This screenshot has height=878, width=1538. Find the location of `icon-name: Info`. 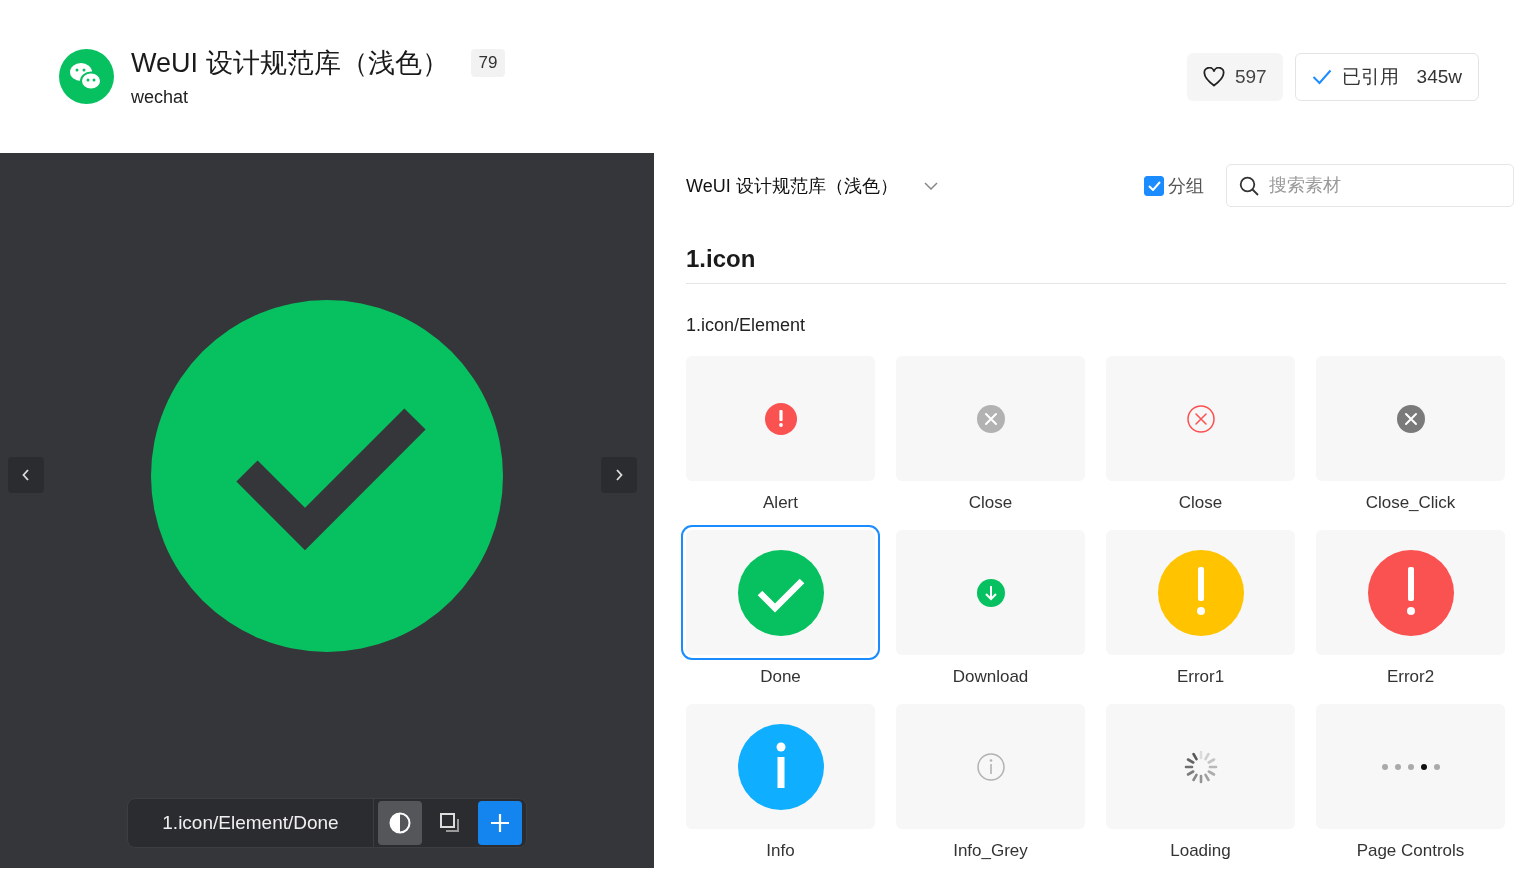

icon-name: Info is located at coordinates (780, 851).